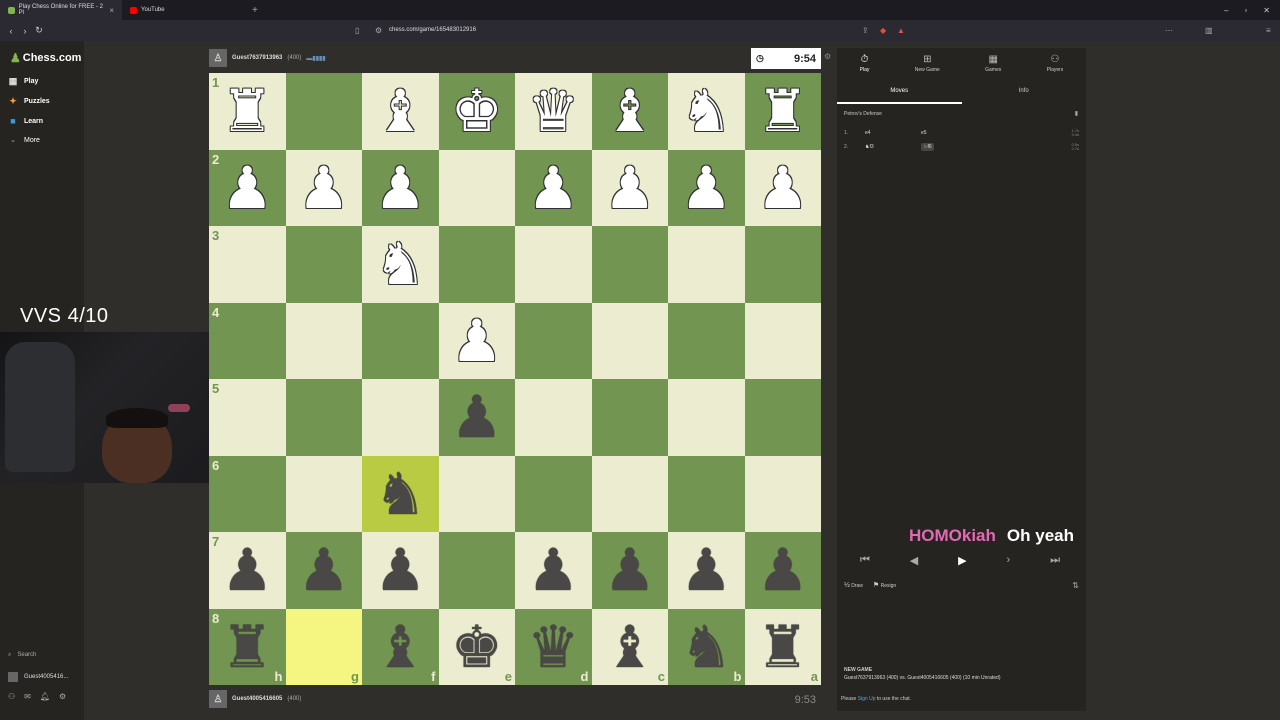 Image resolution: width=1280 pixels, height=720 pixels. Describe the element at coordinates (1075, 585) in the screenshot. I see `flip-board-icon: ⇅` at that location.